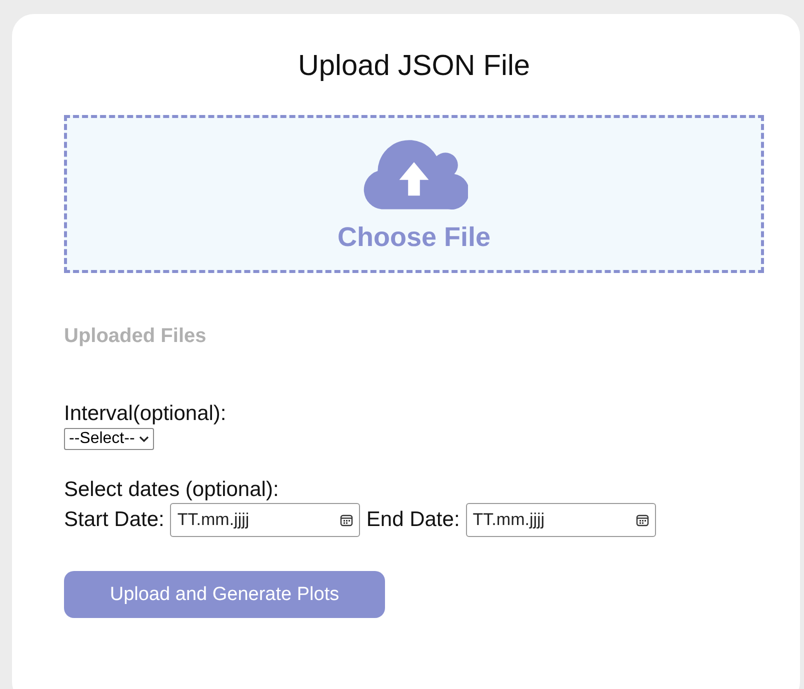 This screenshot has width=804, height=689. What do you see at coordinates (109, 439) in the screenshot?
I see `interval-select: --Select--` at bounding box center [109, 439].